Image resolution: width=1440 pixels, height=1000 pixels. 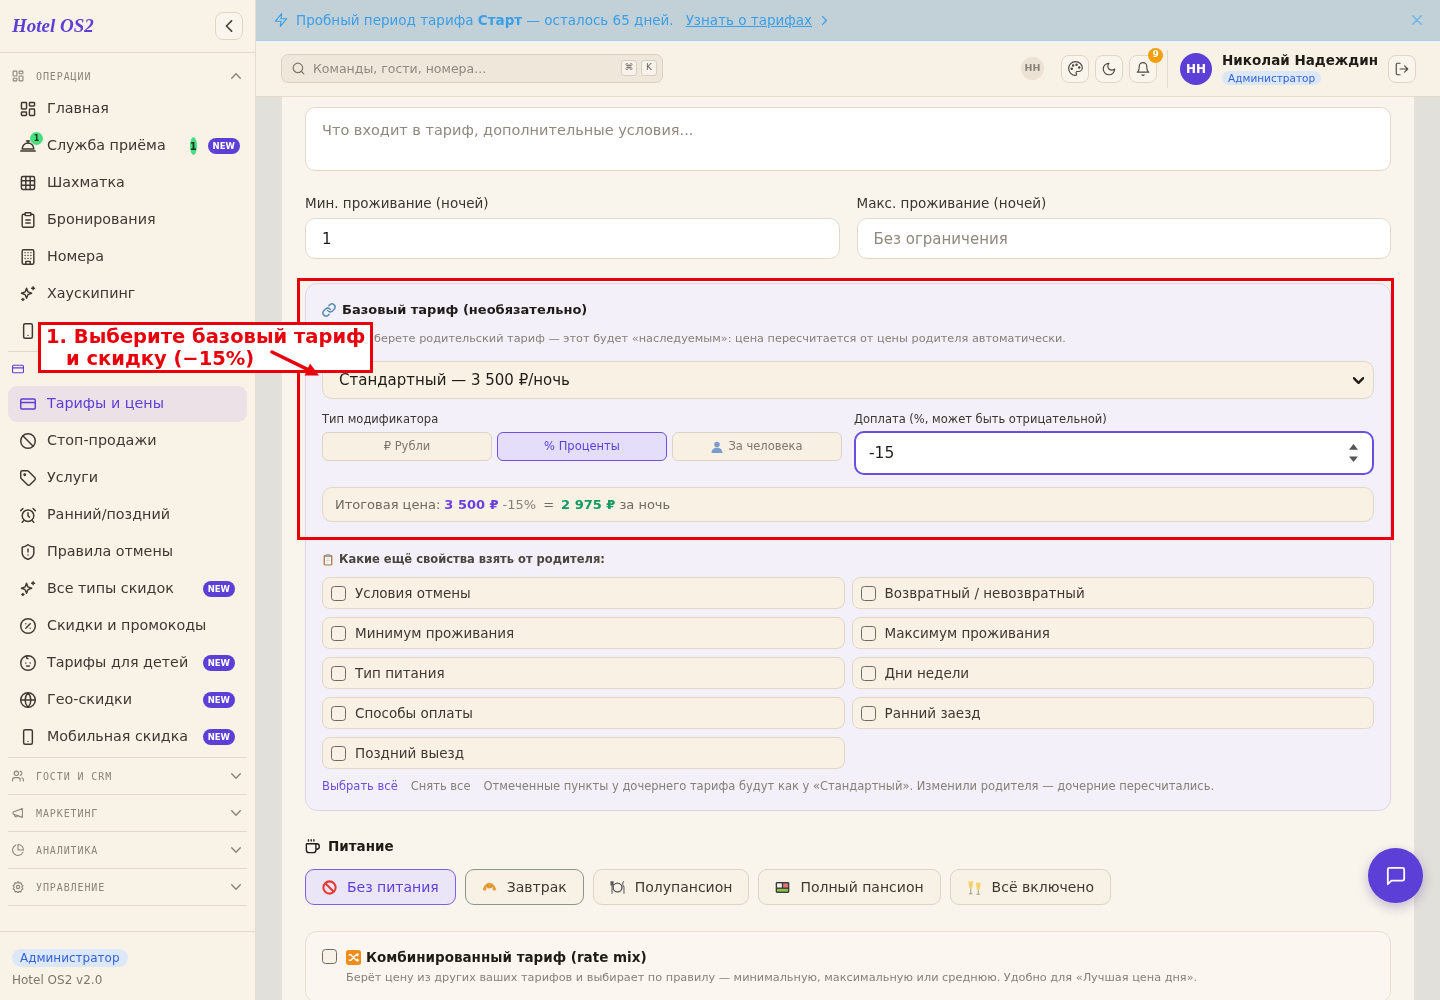 I want to click on prohibited-icon, so click(x=329, y=887).